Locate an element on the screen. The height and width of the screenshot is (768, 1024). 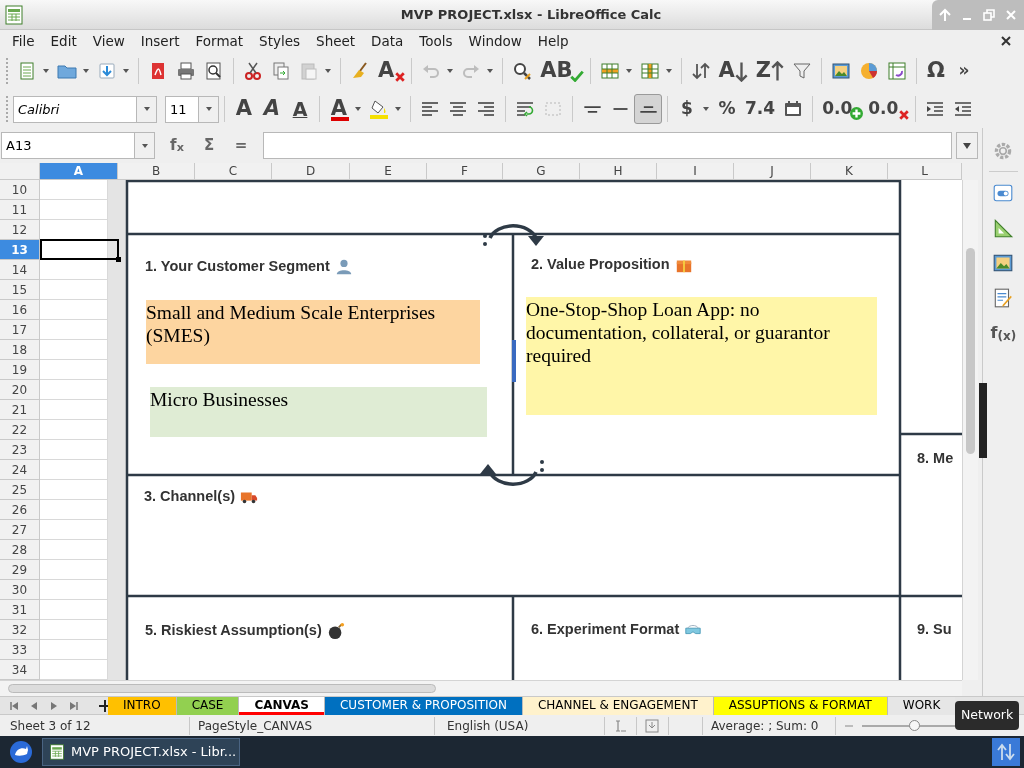
start-menu-button is located at coordinates (21, 752).